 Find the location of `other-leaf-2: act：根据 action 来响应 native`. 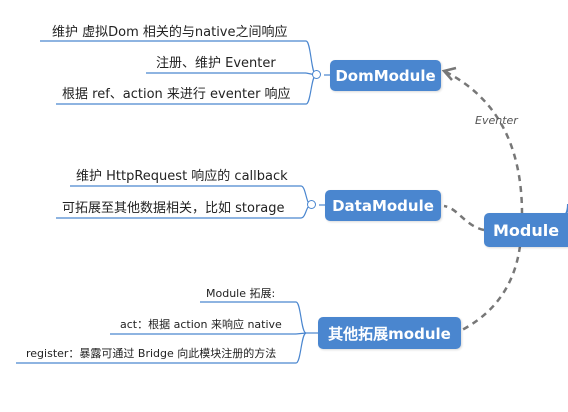

other-leaf-2: act：根据 action 来响应 native is located at coordinates (201, 324).